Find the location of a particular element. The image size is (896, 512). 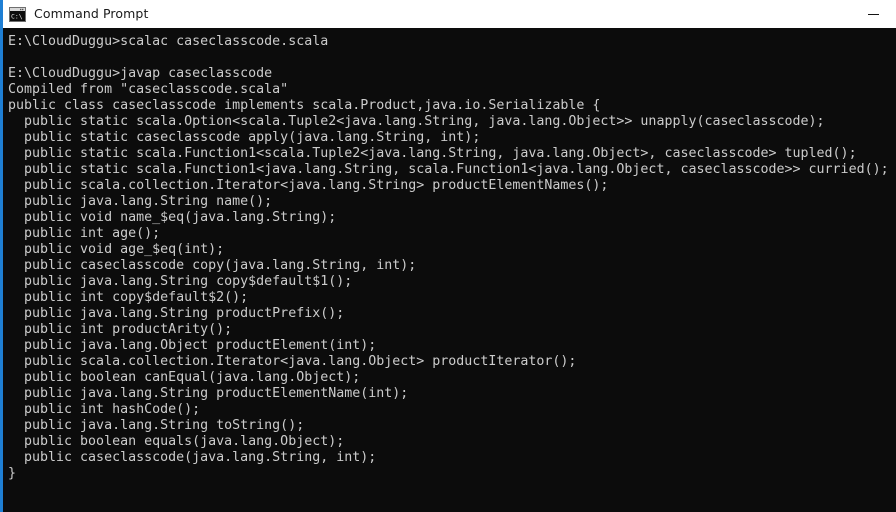

terminal-line: public int age(); is located at coordinates (84, 233).